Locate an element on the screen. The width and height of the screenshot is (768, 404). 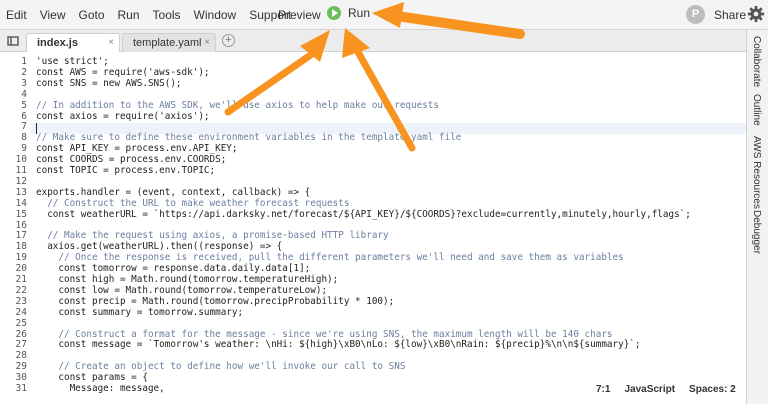
code-line: const AWS = require('aws-sdk'); is located at coordinates (123, 72).